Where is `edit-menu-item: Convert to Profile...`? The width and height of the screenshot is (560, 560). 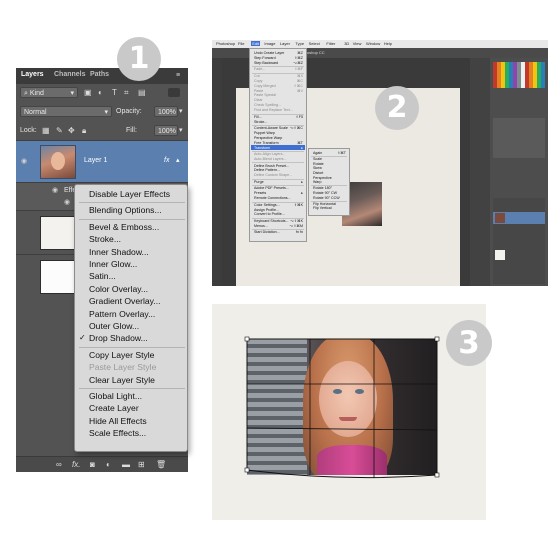
edit-menu-item: Convert to Profile... is located at coordinates (269, 214).